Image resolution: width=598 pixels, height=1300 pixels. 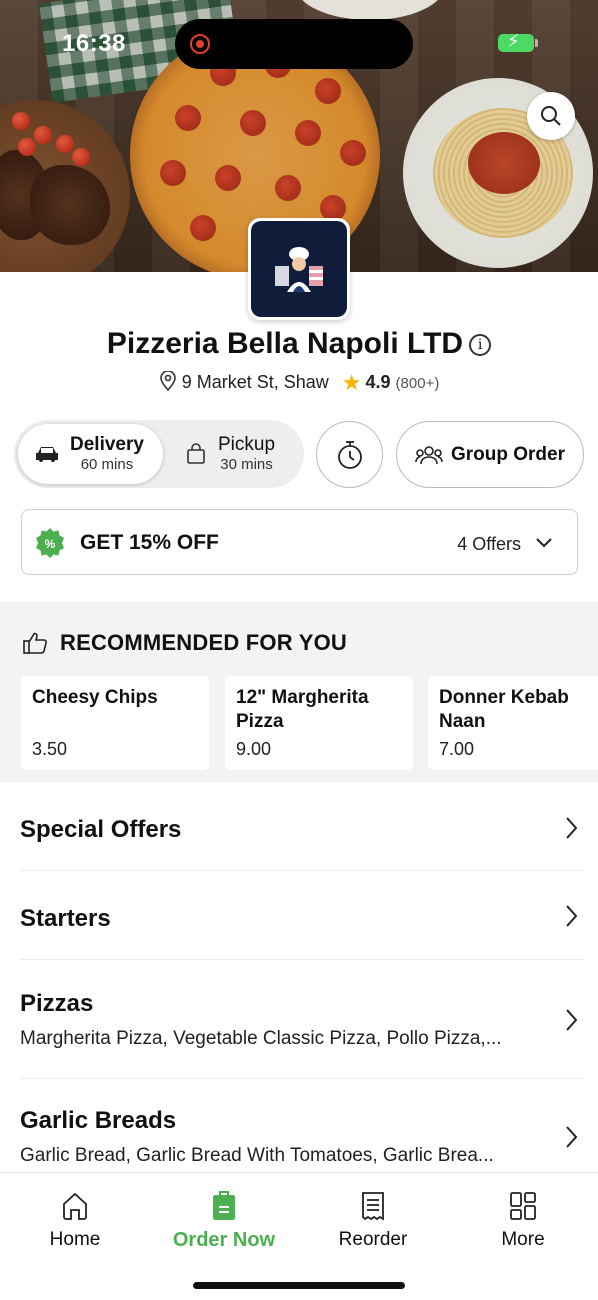 I want to click on nav-more-label: More, so click(x=523, y=1239).